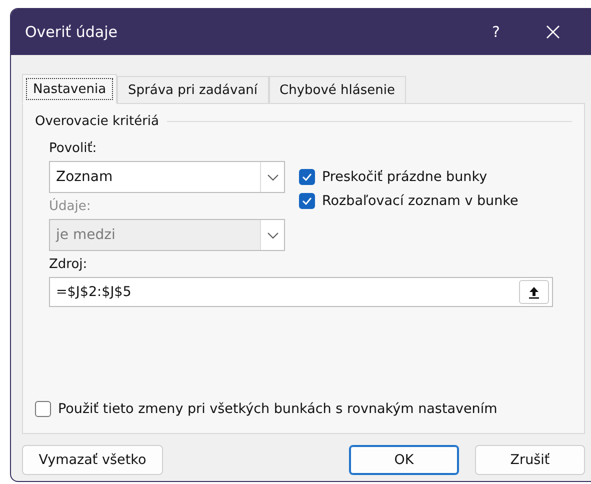 This screenshot has height=484, width=591. I want to click on source-field: =$J$2:$J$5, so click(301, 292).